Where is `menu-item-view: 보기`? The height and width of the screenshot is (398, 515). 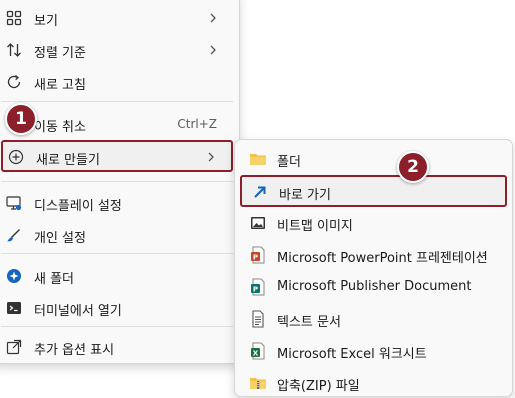
menu-item-view: 보기 is located at coordinates (117, 18).